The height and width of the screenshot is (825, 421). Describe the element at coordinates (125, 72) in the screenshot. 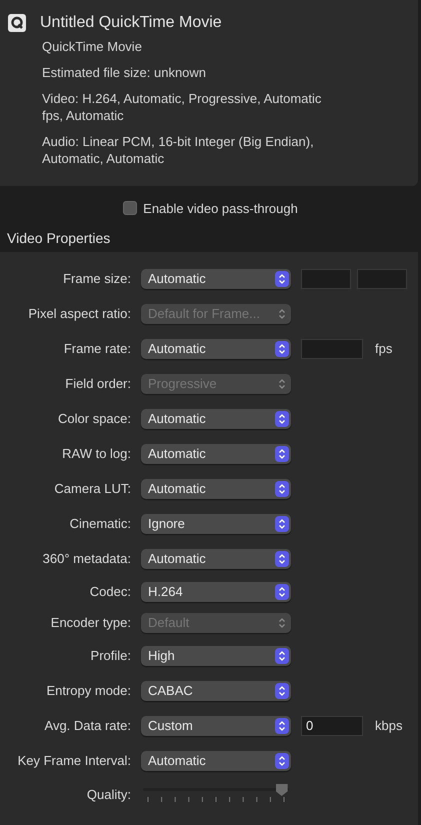

I see `summary-text: Estimated file size: unknown` at that location.